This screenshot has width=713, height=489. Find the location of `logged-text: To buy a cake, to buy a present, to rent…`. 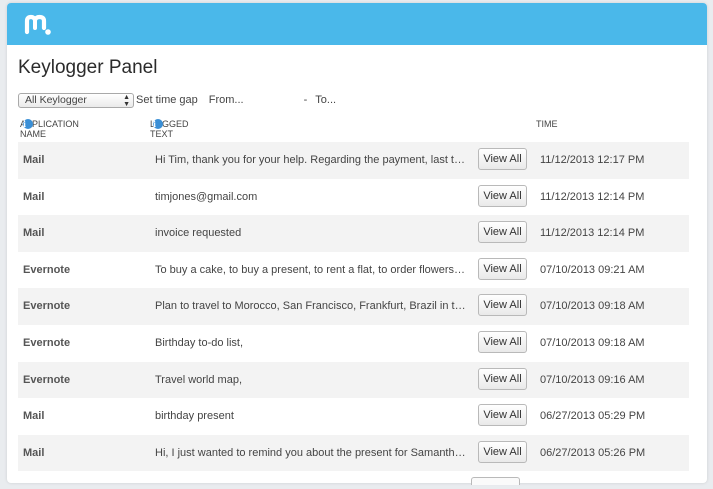

logged-text: To buy a cake, to buy a present, to rent… is located at coordinates (311, 269).